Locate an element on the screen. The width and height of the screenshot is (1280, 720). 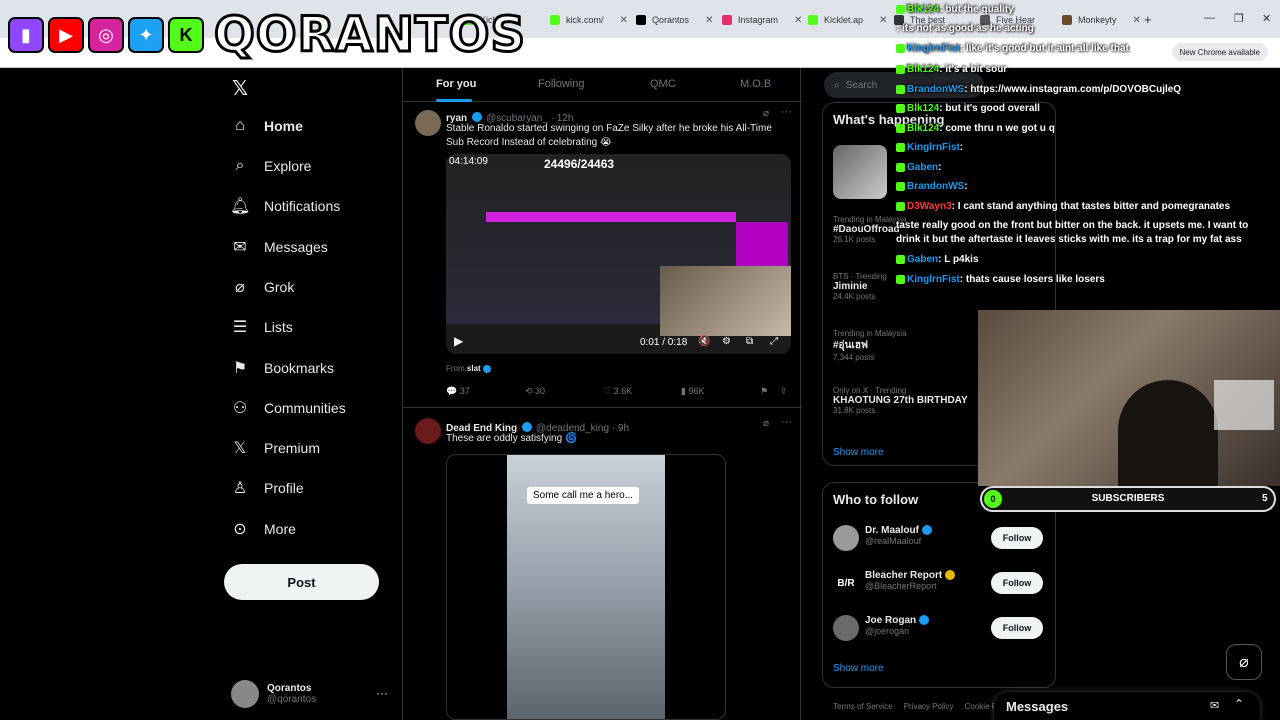
video-source: From slat is located at coordinates (468, 368).